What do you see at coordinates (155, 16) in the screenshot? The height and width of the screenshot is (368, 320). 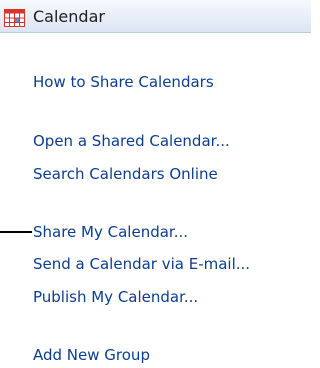 I see `calendar-section-header: Calendar` at bounding box center [155, 16].